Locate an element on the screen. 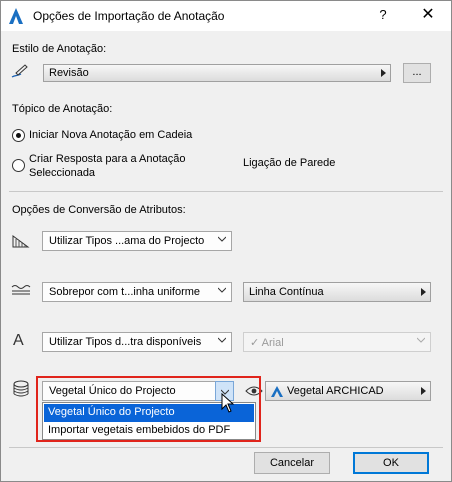  fill-icon is located at coordinates (21, 241).